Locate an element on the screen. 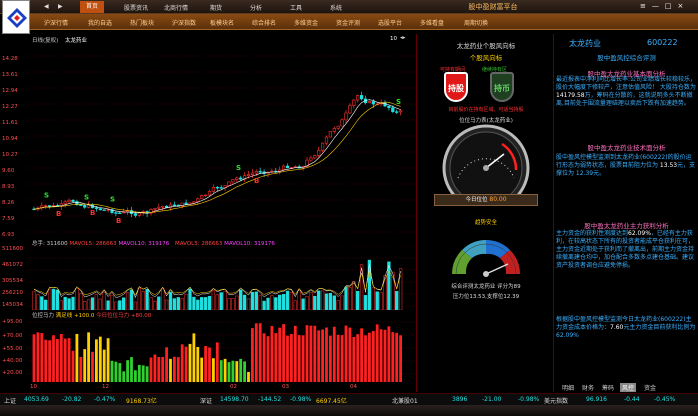  price-tick: 11.61 is located at coordinates (10, 123).